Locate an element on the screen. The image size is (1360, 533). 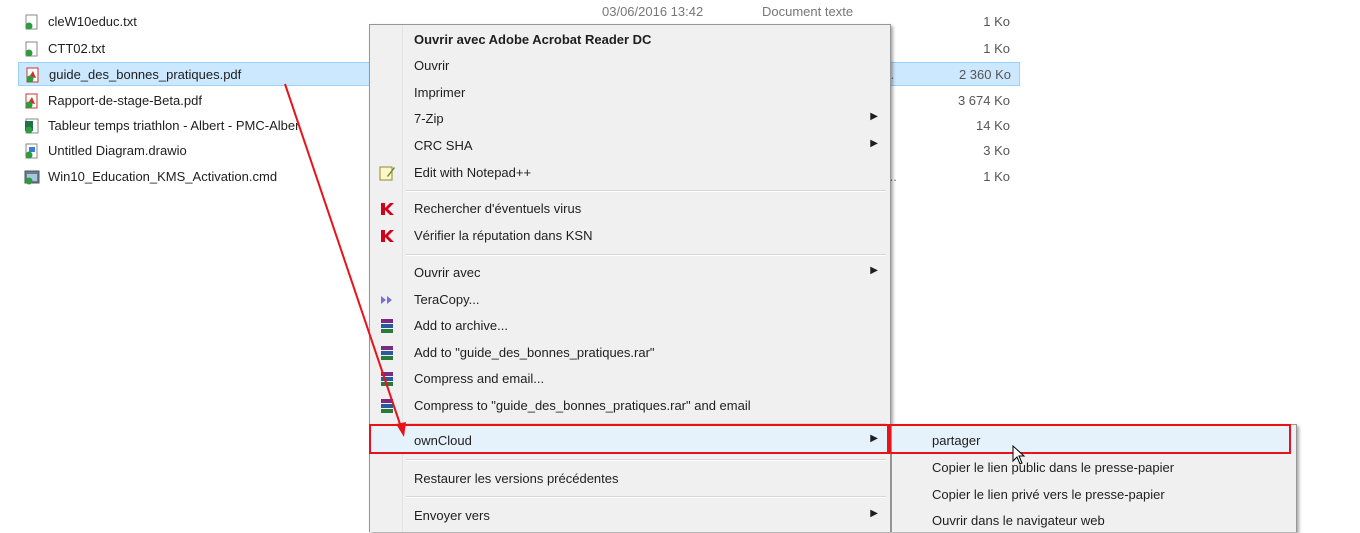
mouse-cursor-icon is located at coordinates (1019, 455).